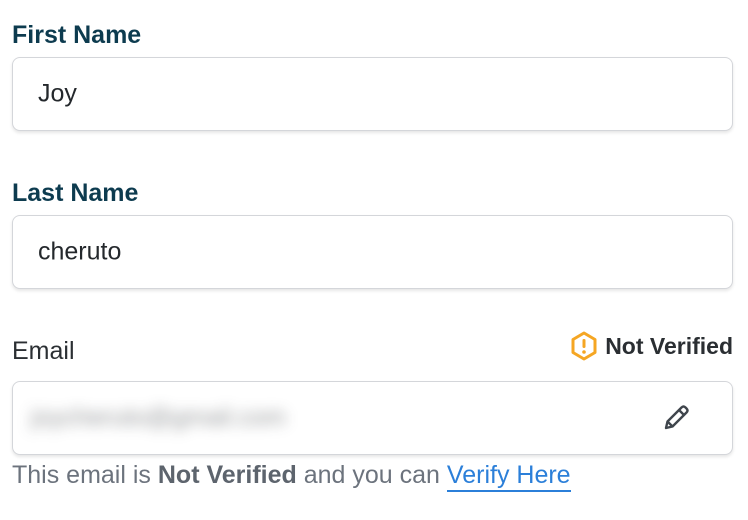 This screenshot has height=520, width=748. What do you see at coordinates (57, 93) in the screenshot?
I see `first-name-value: Joy` at bounding box center [57, 93].